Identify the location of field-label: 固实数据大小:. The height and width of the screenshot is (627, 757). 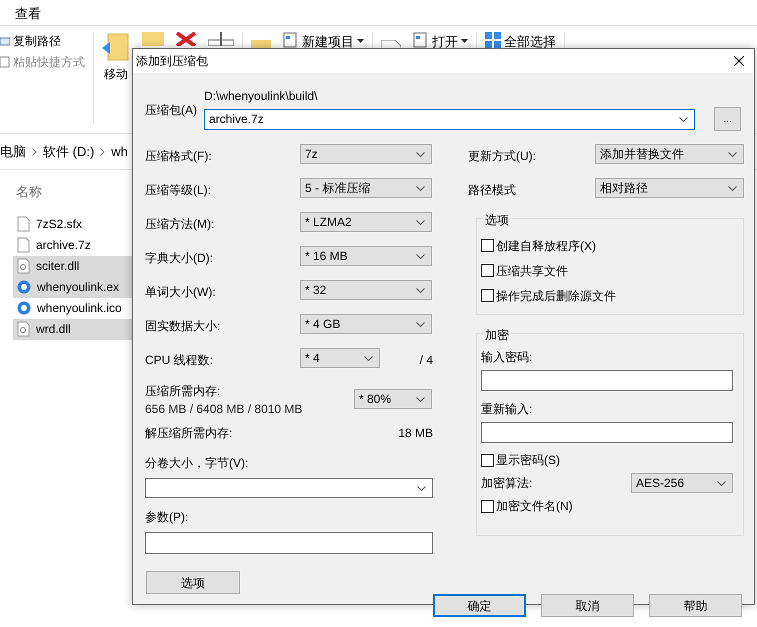
(183, 326).